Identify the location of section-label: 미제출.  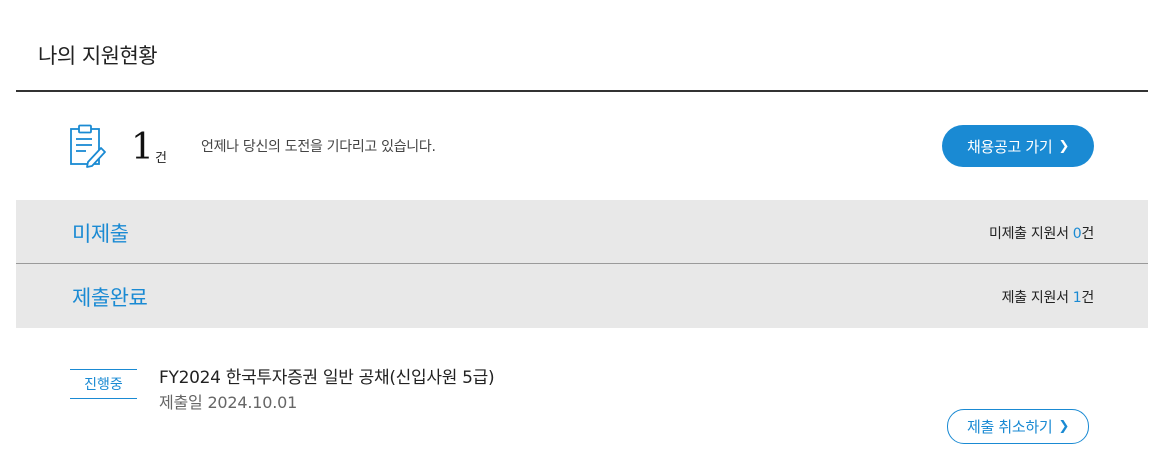
(100, 234).